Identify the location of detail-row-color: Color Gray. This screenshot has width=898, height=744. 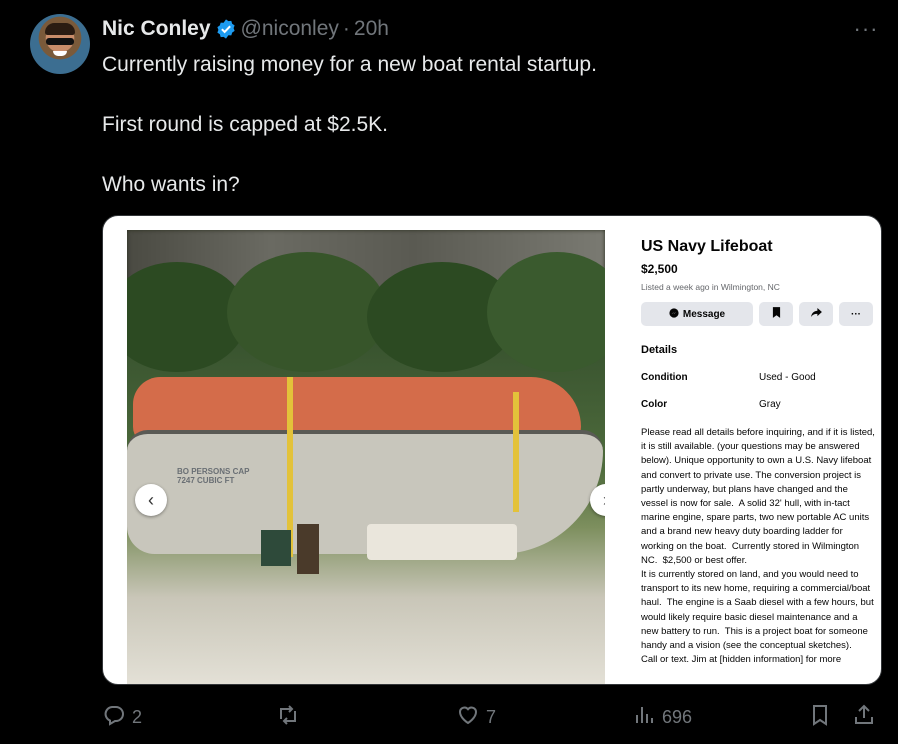
(759, 404).